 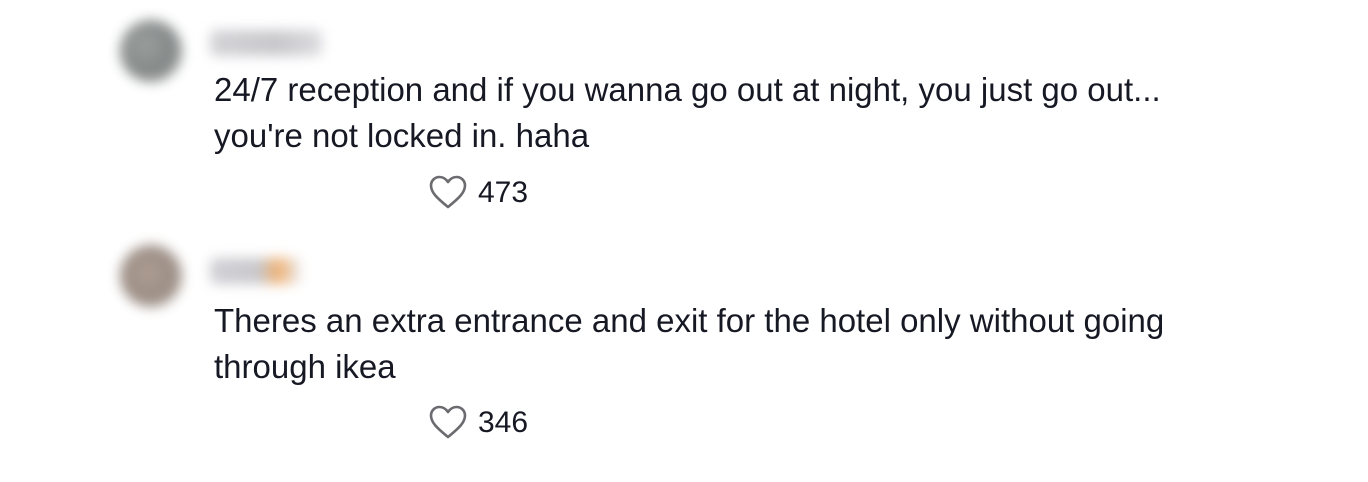 I want to click on like-count: 346, so click(x=503, y=422).